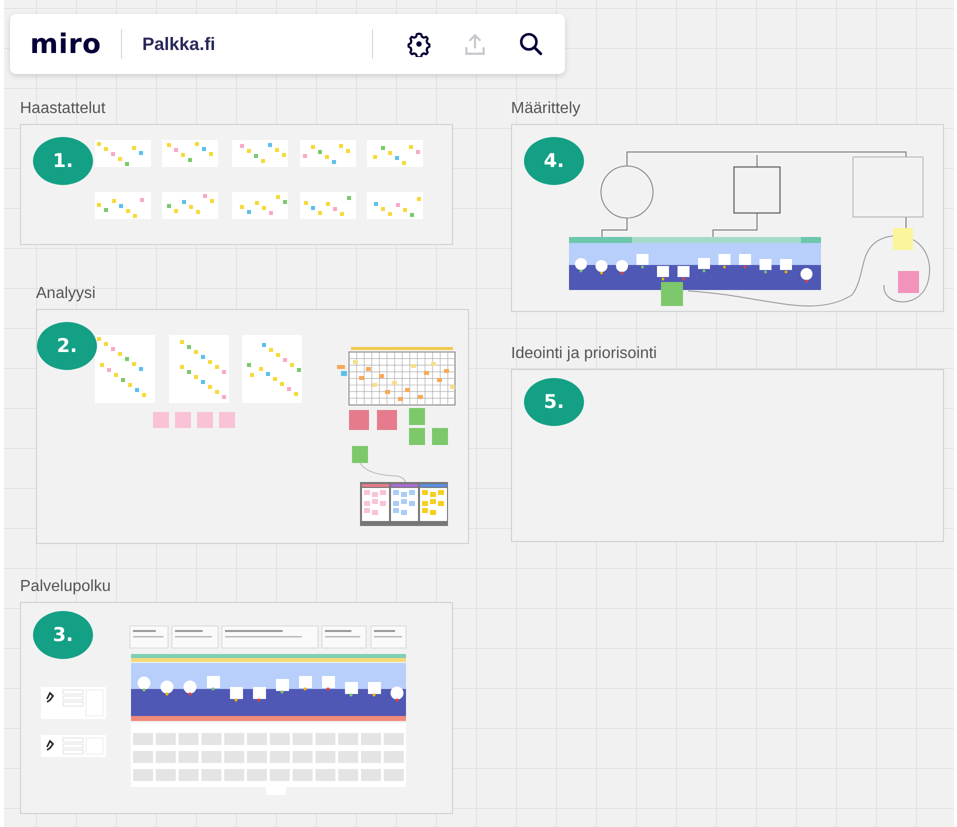 The image size is (957, 827). Describe the element at coordinates (554, 161) in the screenshot. I see `number-badge: 4.` at that location.